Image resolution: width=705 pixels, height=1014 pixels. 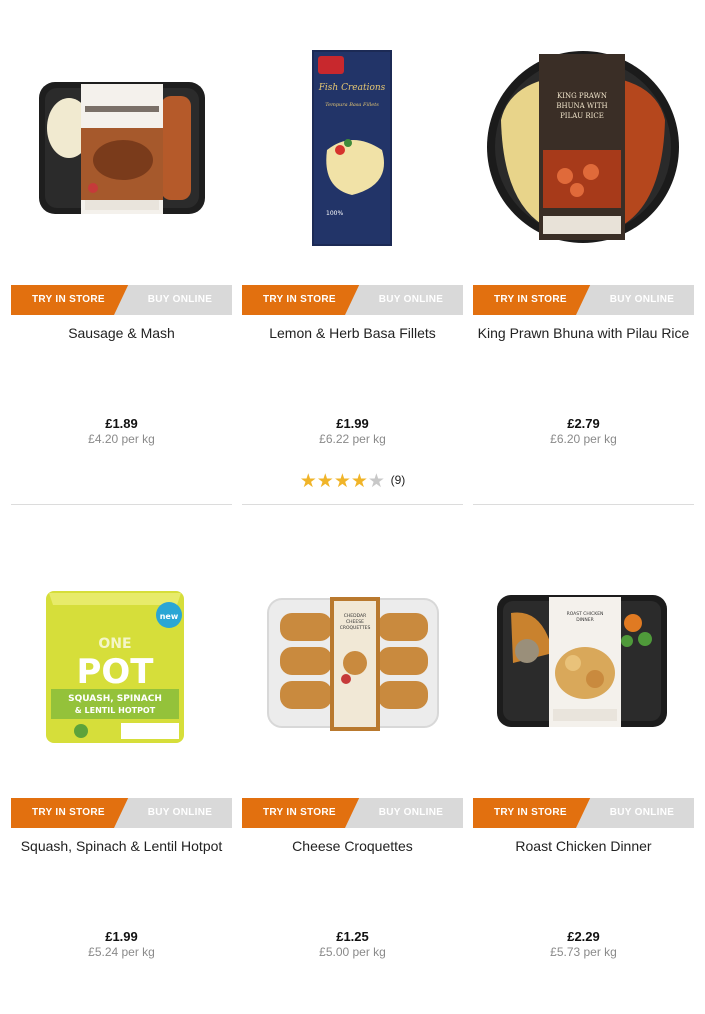 I want to click on product-image: CHEDDAR CHEESE CROQUETTES, so click(x=352, y=643).